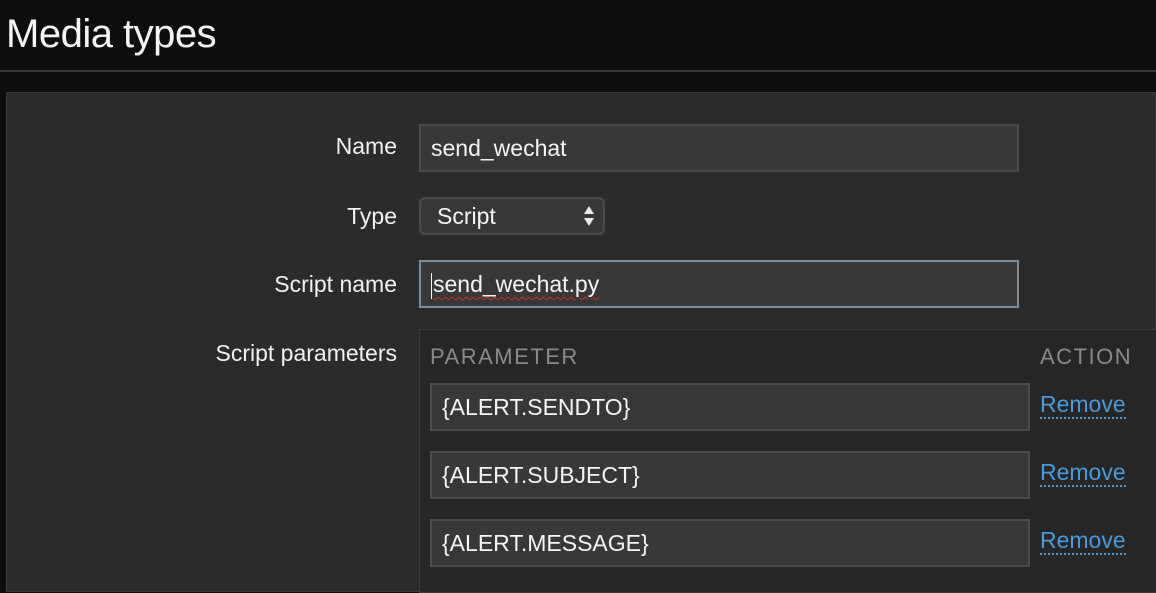 The image size is (1156, 593). Describe the element at coordinates (504, 356) in the screenshot. I see `parameter-column-header: PARAMETER` at that location.